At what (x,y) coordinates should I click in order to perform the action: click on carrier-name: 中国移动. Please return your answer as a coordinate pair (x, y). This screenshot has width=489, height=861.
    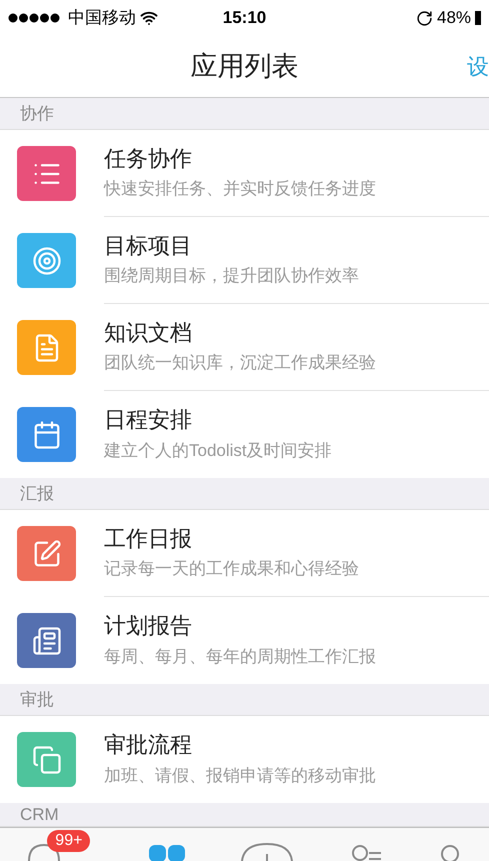
    Looking at the image, I should click on (102, 18).